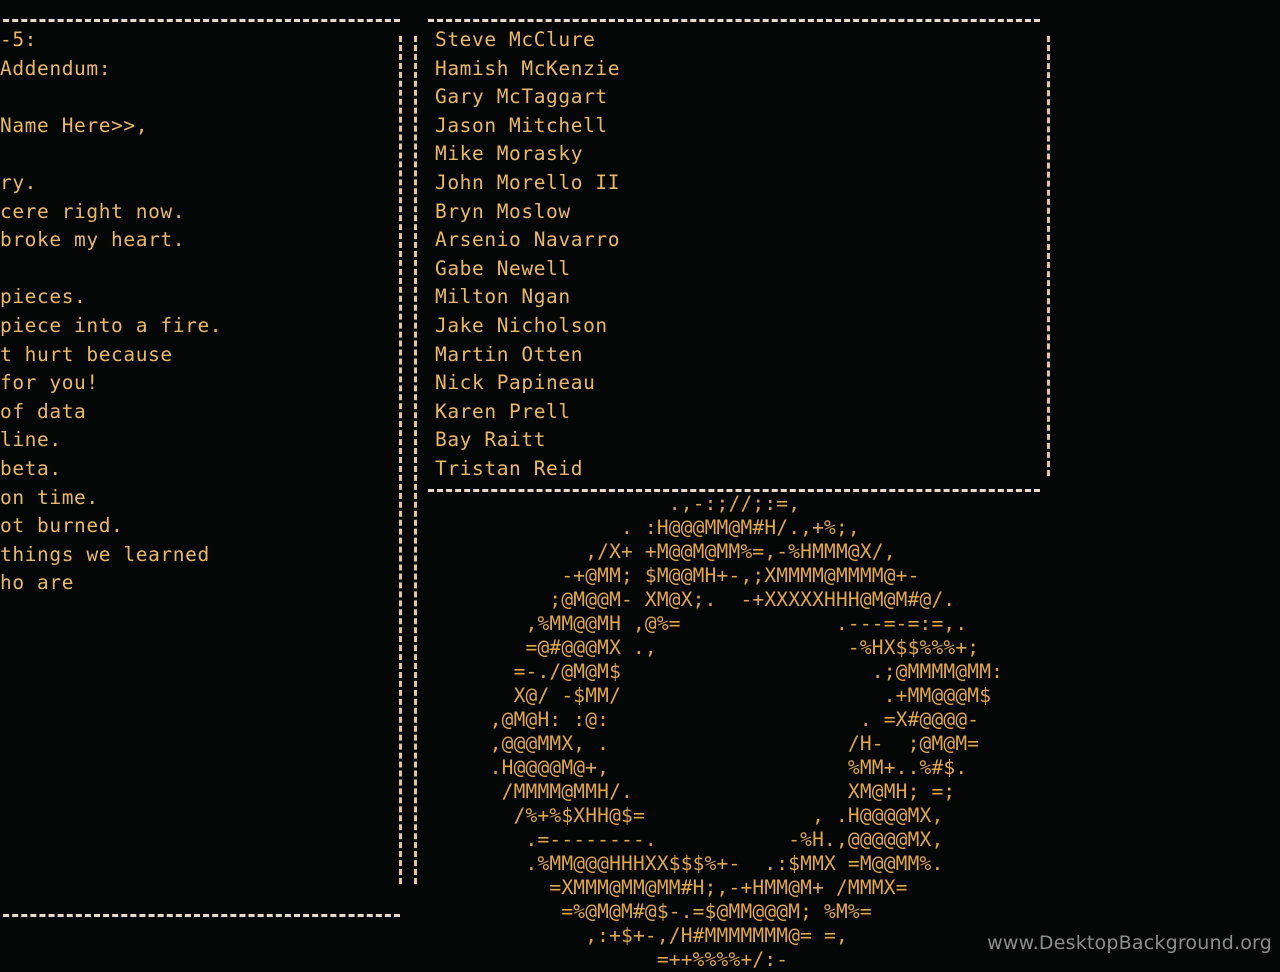 The width and height of the screenshot is (1280, 972). What do you see at coordinates (528, 240) in the screenshot?
I see `credit-name: Arsenio Navarro` at bounding box center [528, 240].